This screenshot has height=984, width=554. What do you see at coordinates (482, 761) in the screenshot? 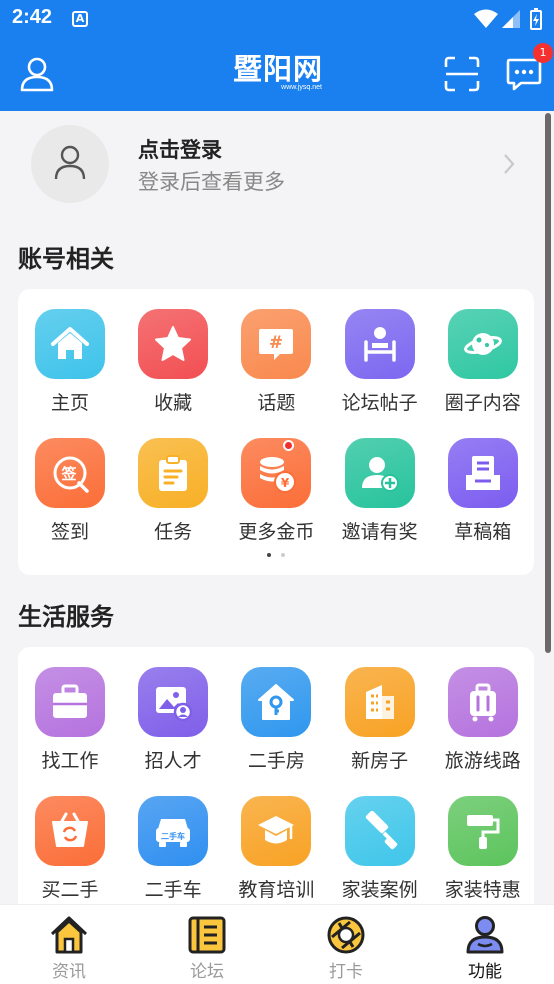
I see `life-item-label: 旅游线路` at bounding box center [482, 761].